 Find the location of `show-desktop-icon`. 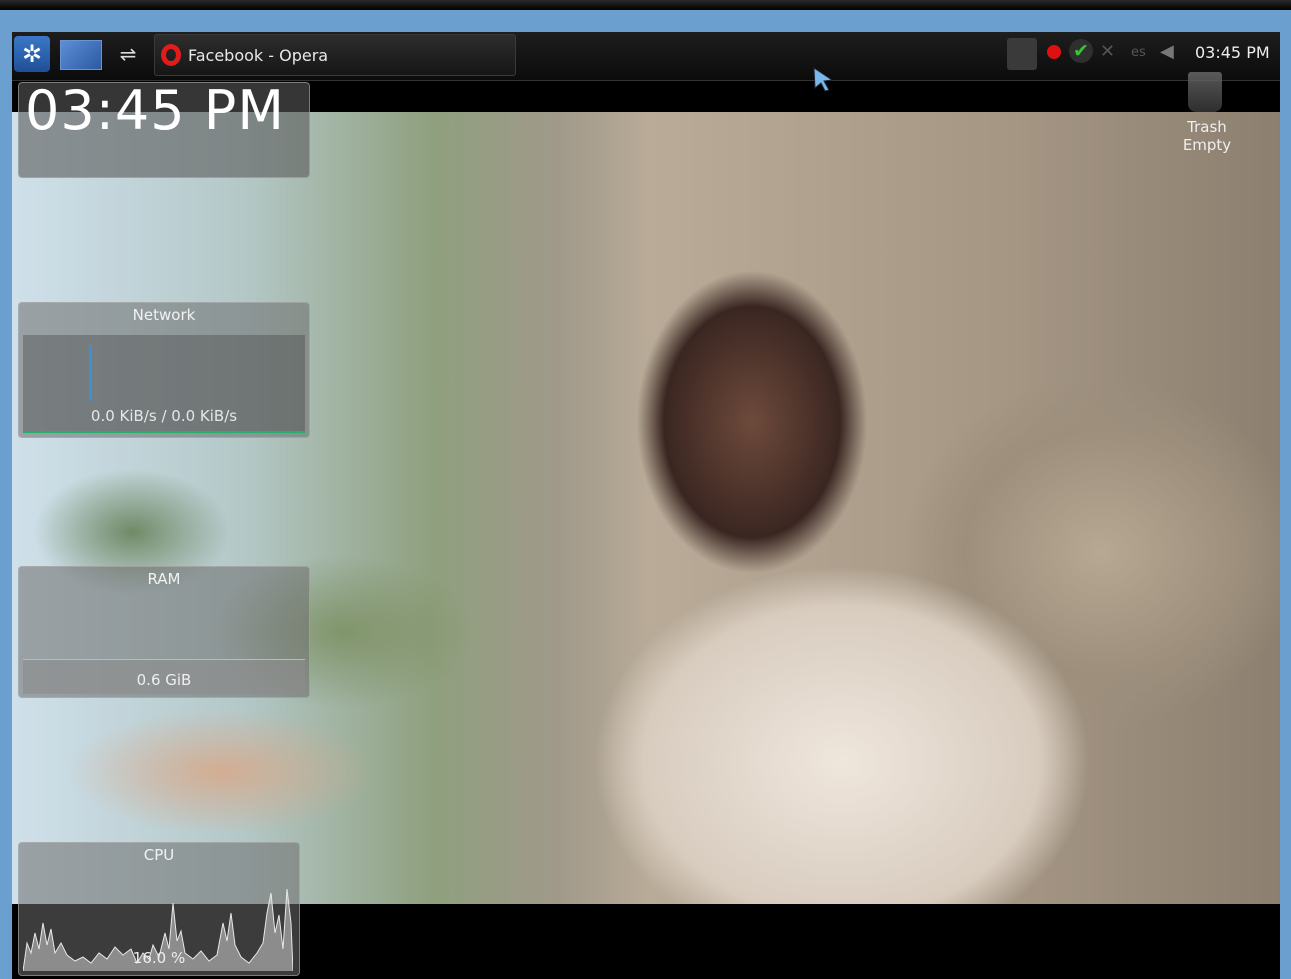

show-desktop-icon is located at coordinates (81, 55).